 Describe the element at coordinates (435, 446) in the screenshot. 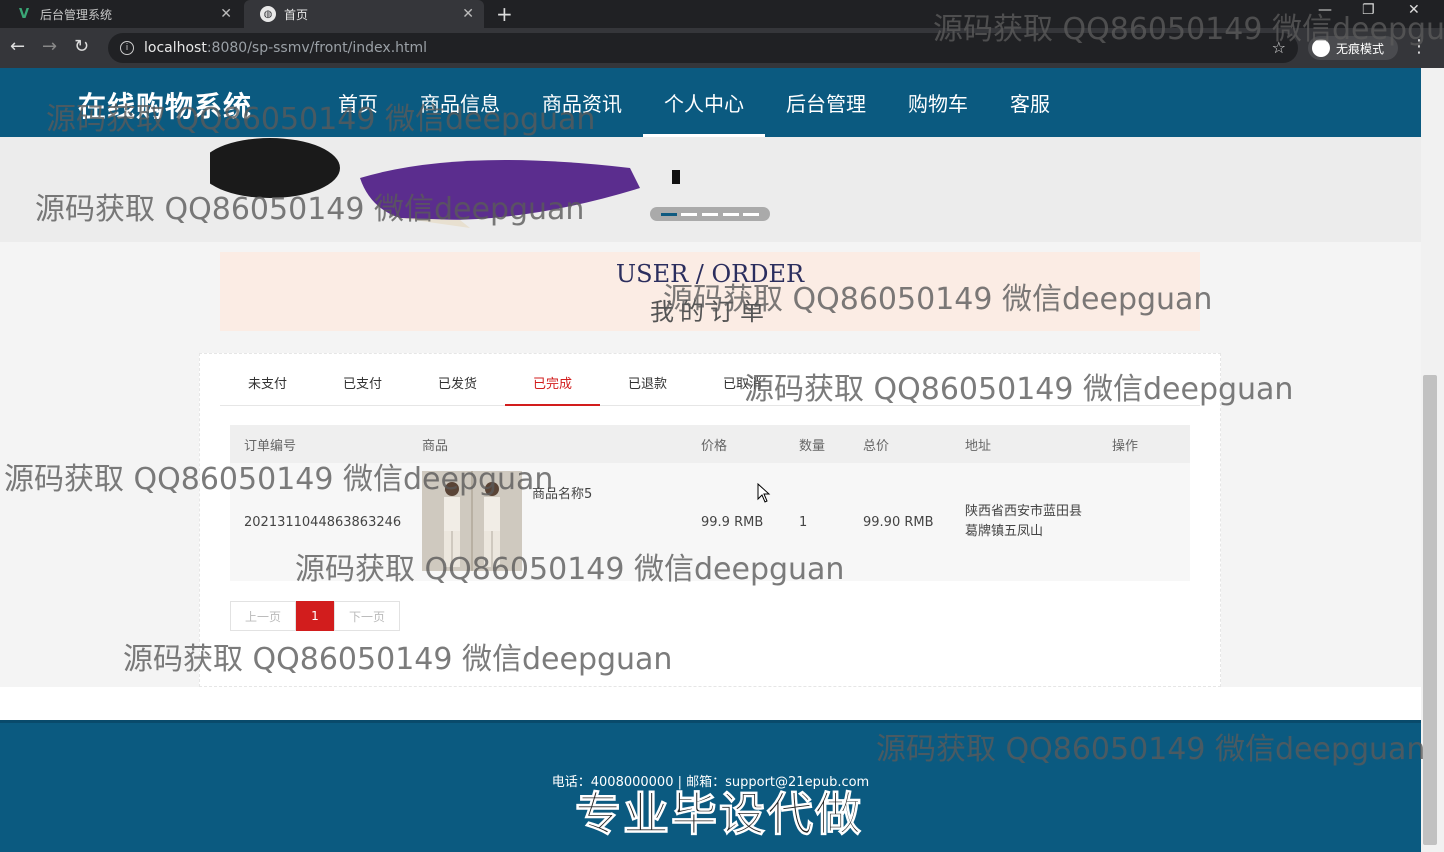

I see `col-product: 商品` at that location.